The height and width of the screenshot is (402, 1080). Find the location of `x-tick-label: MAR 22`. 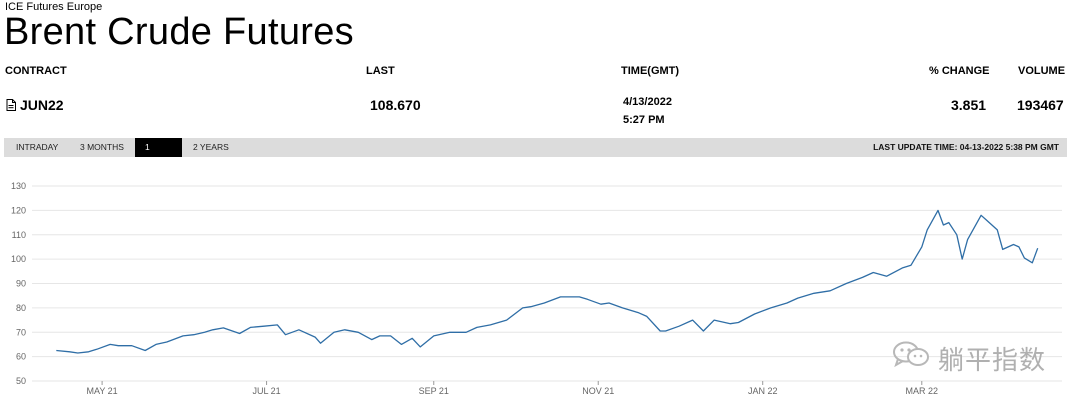

x-tick-label: MAR 22 is located at coordinates (922, 391).